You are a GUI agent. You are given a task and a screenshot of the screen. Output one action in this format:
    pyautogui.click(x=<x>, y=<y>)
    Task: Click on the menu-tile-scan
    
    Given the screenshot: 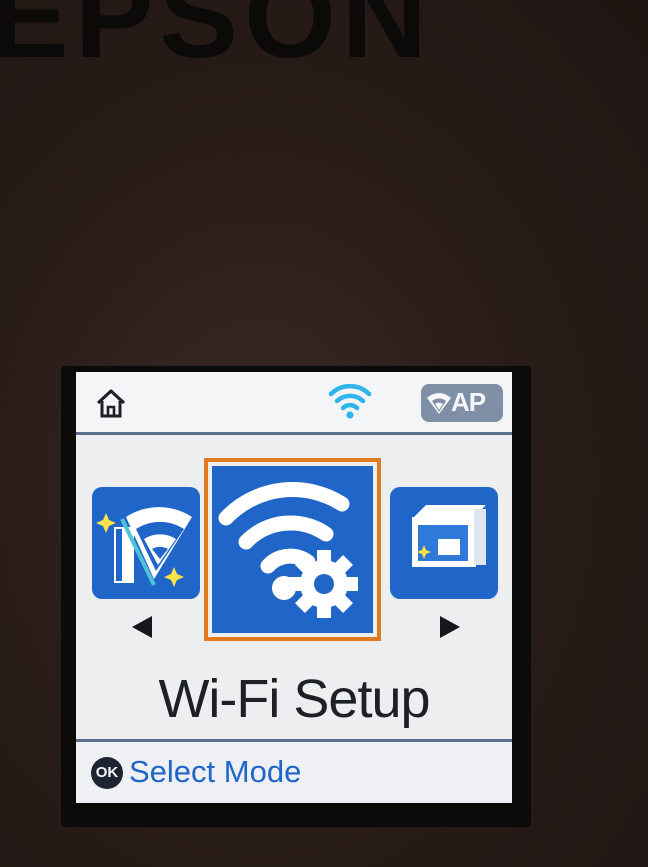 What is the action you would take?
    pyautogui.click(x=444, y=543)
    